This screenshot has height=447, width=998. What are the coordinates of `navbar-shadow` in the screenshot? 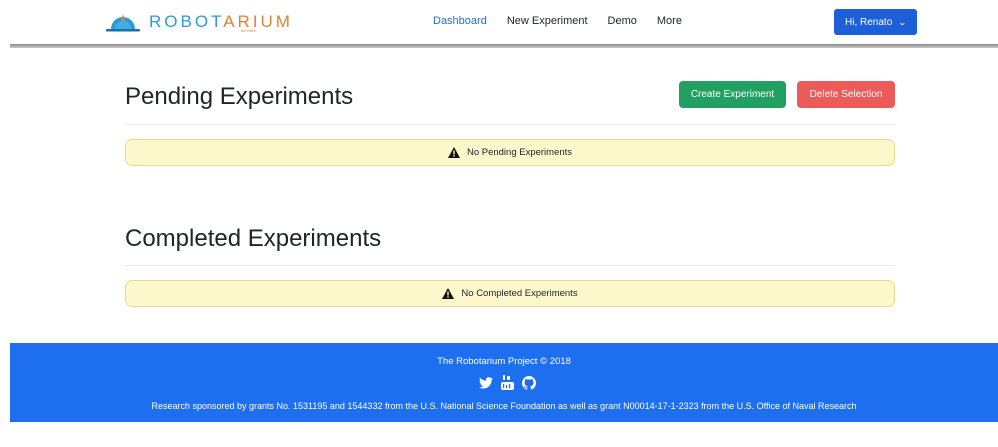 It's located at (504, 46).